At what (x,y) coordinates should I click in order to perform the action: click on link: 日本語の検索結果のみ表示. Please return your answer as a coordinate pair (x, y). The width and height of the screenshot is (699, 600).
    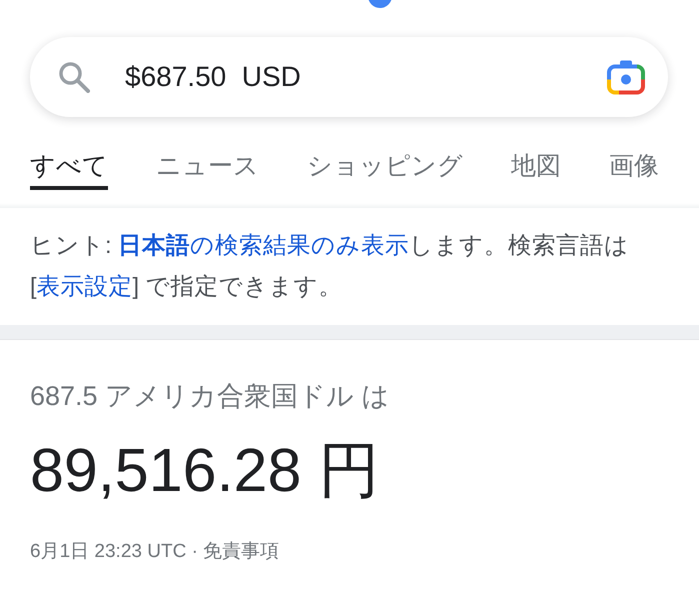
    Looking at the image, I should click on (264, 245).